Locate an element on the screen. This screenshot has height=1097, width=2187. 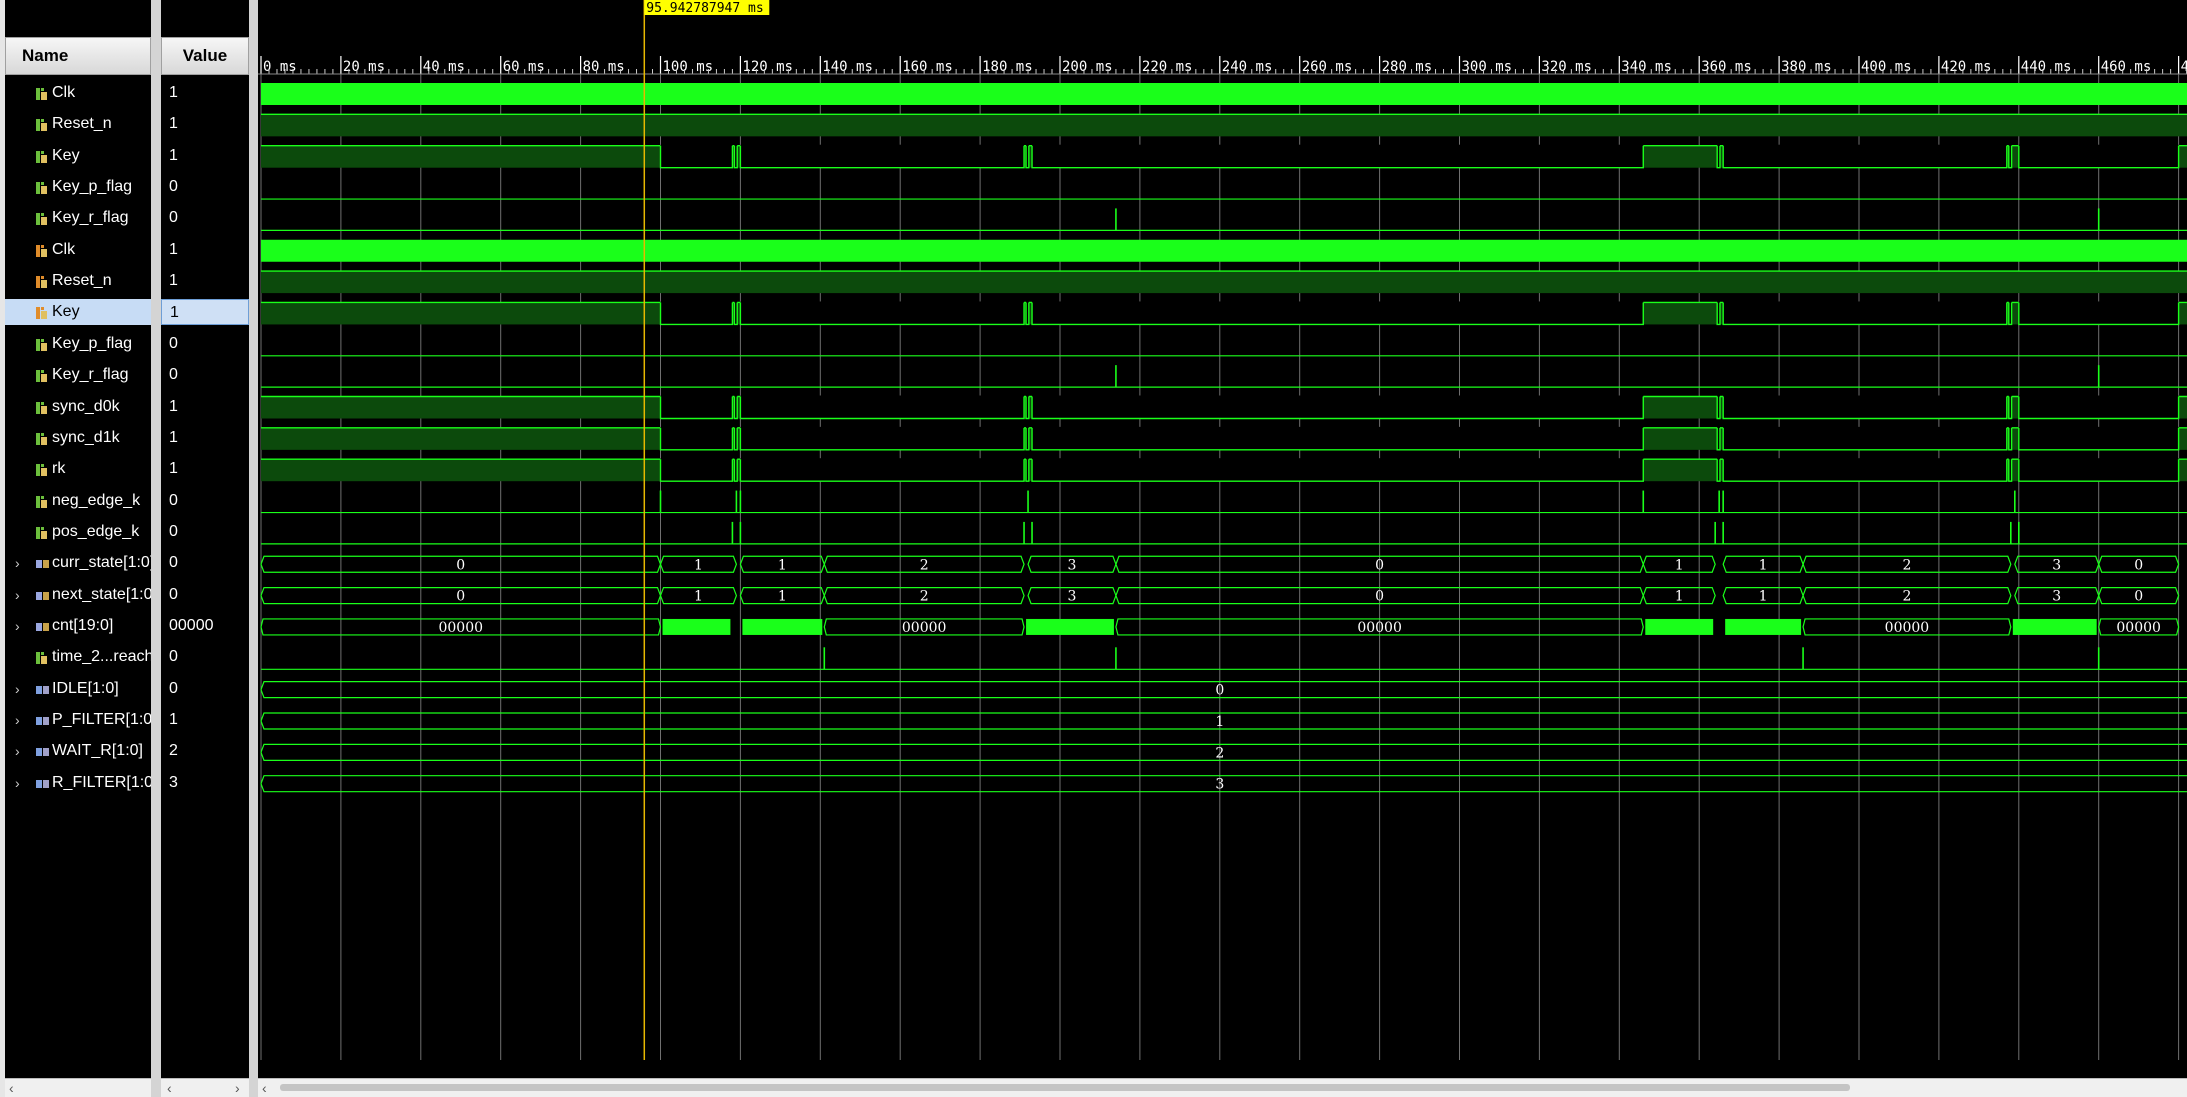
value-column-header: Value is located at coordinates (205, 56).